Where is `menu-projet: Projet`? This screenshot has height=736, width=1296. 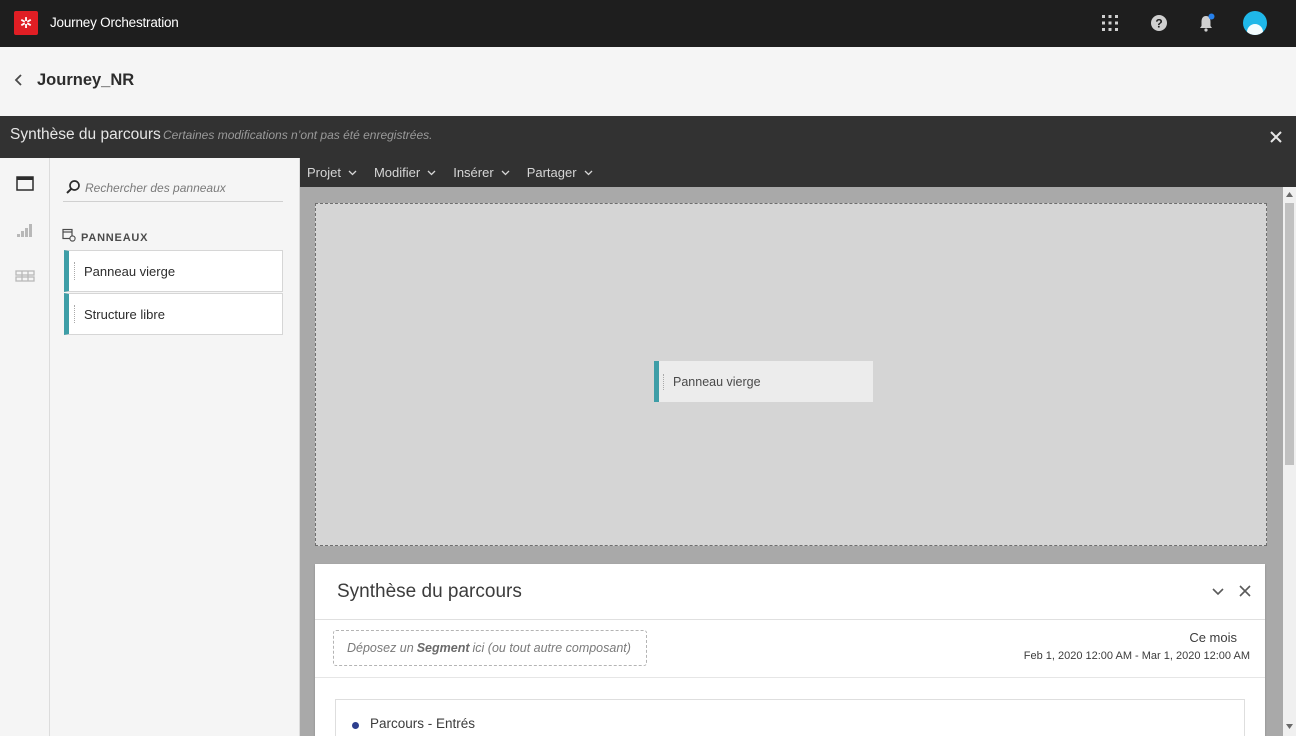 menu-projet: Projet is located at coordinates (332, 172).